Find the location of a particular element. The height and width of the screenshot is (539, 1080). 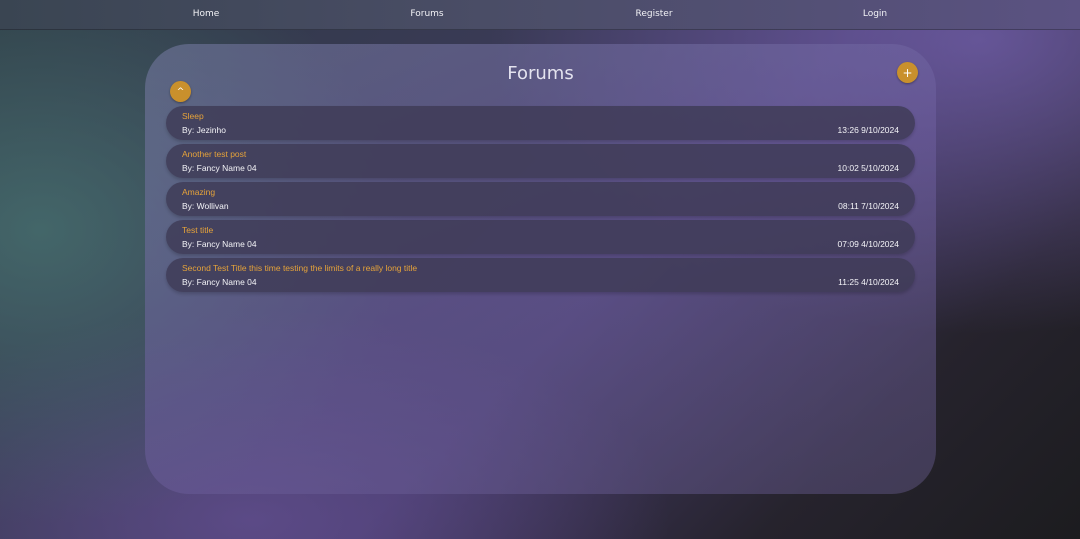

page-title: Forums is located at coordinates (540, 73).